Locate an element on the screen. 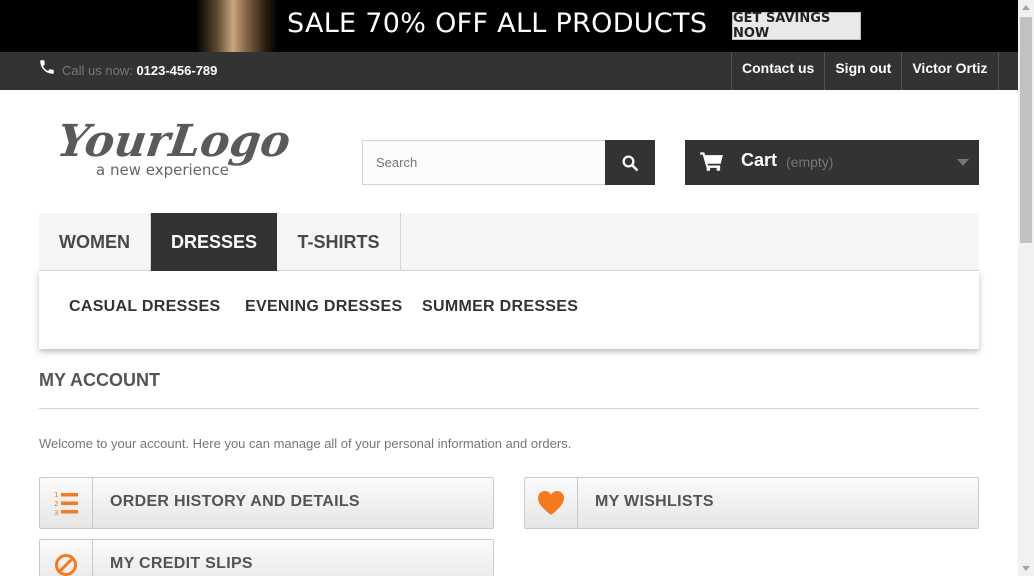 This screenshot has height=576, width=1034. credit-slips-label: MY CREDIT SLIPS is located at coordinates (181, 563).